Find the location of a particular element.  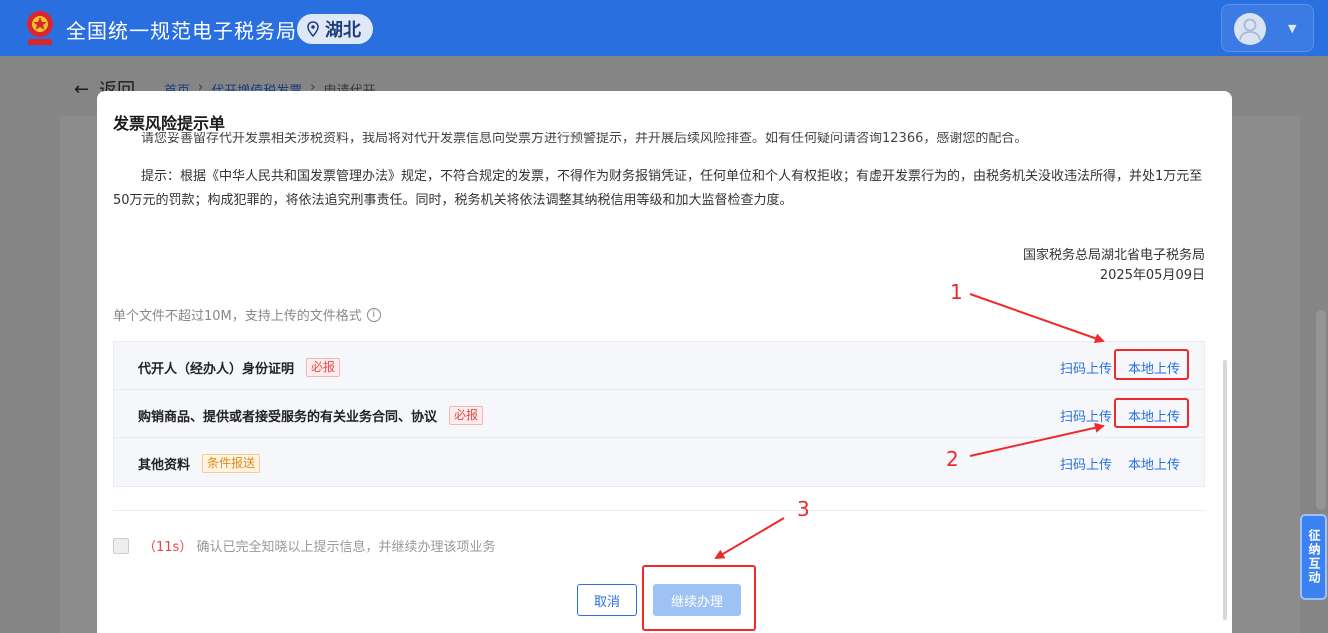

user-menu: ▼ is located at coordinates (1267, 28).